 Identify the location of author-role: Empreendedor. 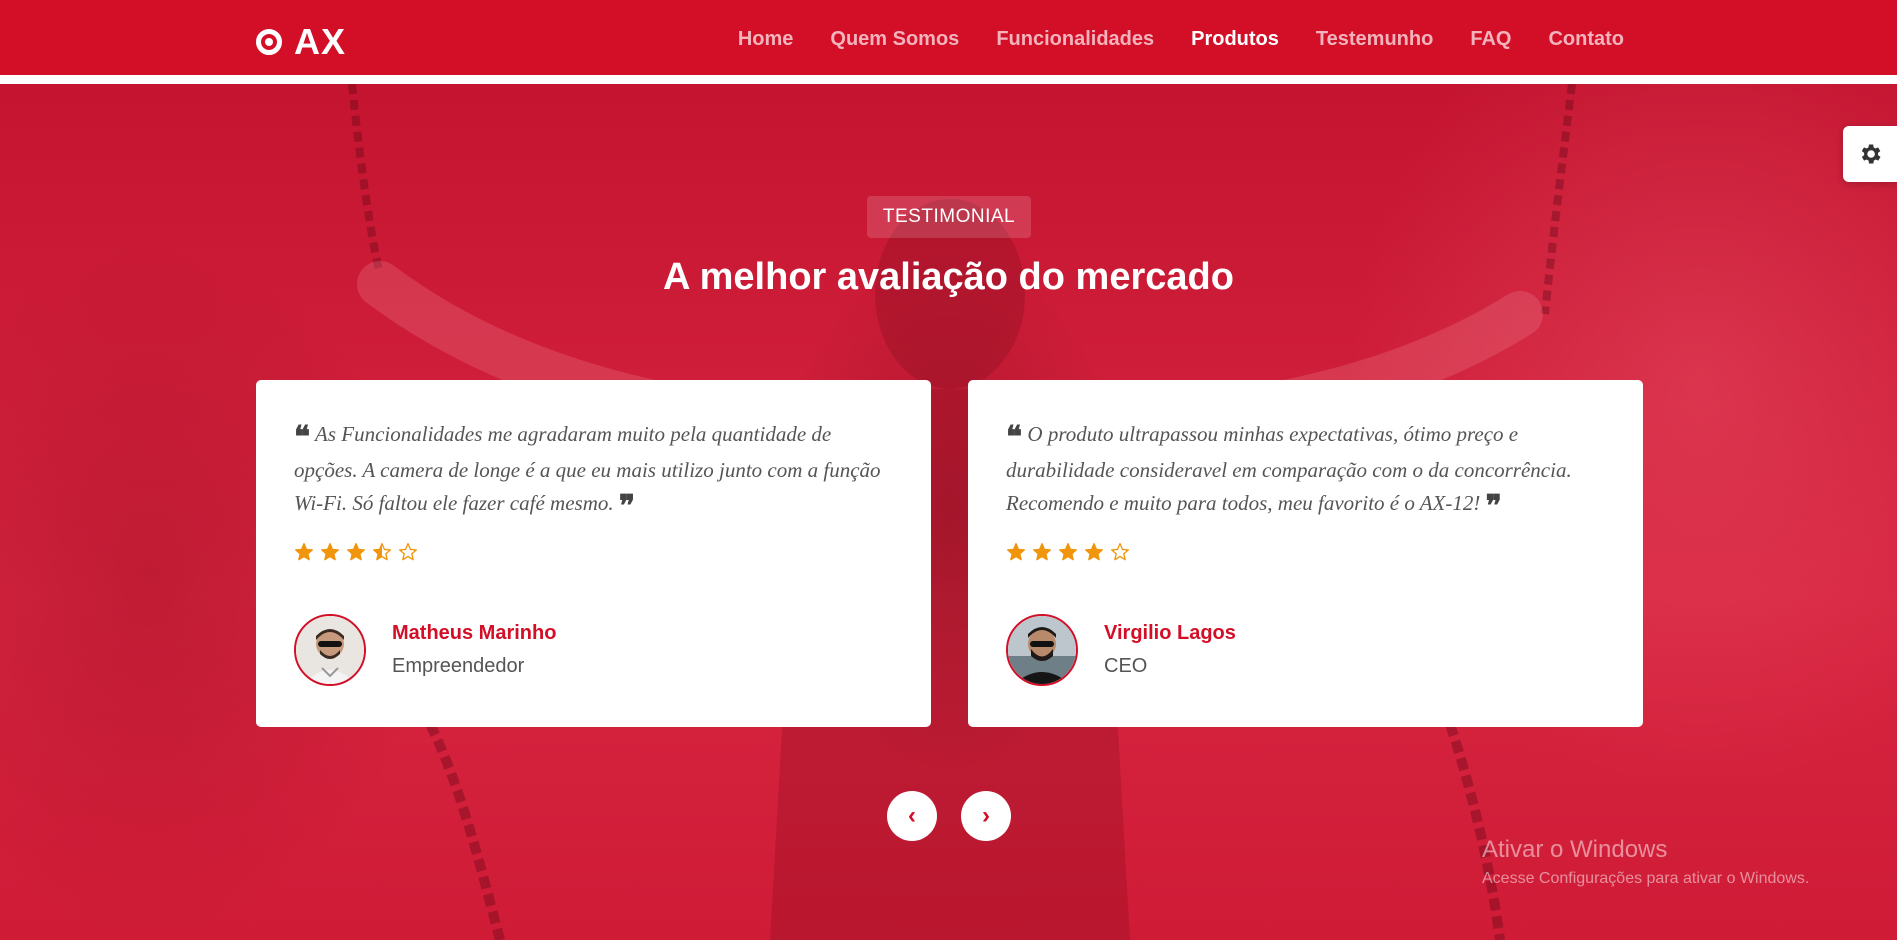
(458, 666).